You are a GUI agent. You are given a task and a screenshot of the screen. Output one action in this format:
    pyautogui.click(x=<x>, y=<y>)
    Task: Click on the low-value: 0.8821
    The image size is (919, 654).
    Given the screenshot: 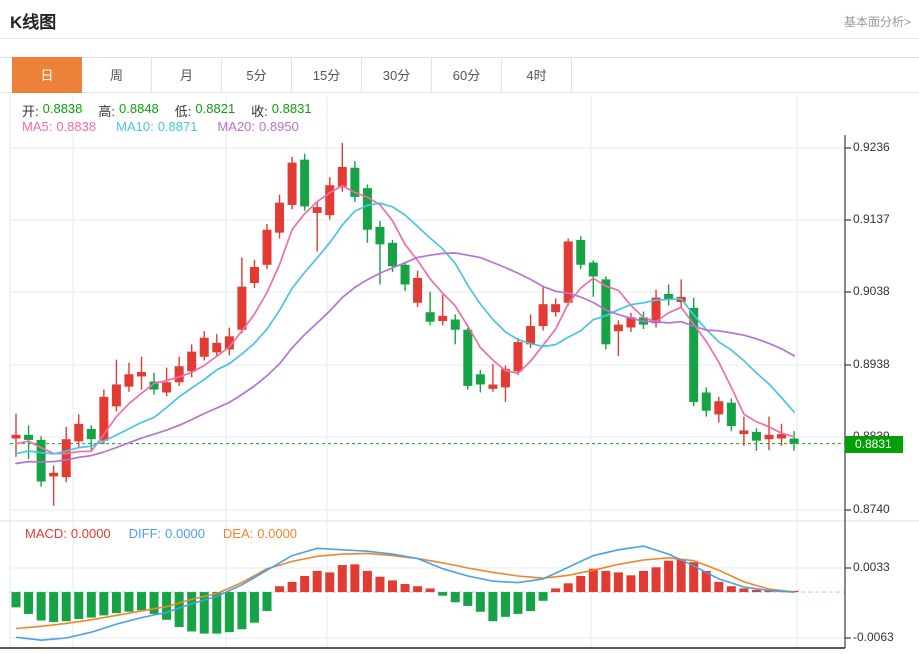 What is the action you would take?
    pyautogui.click(x=215, y=108)
    